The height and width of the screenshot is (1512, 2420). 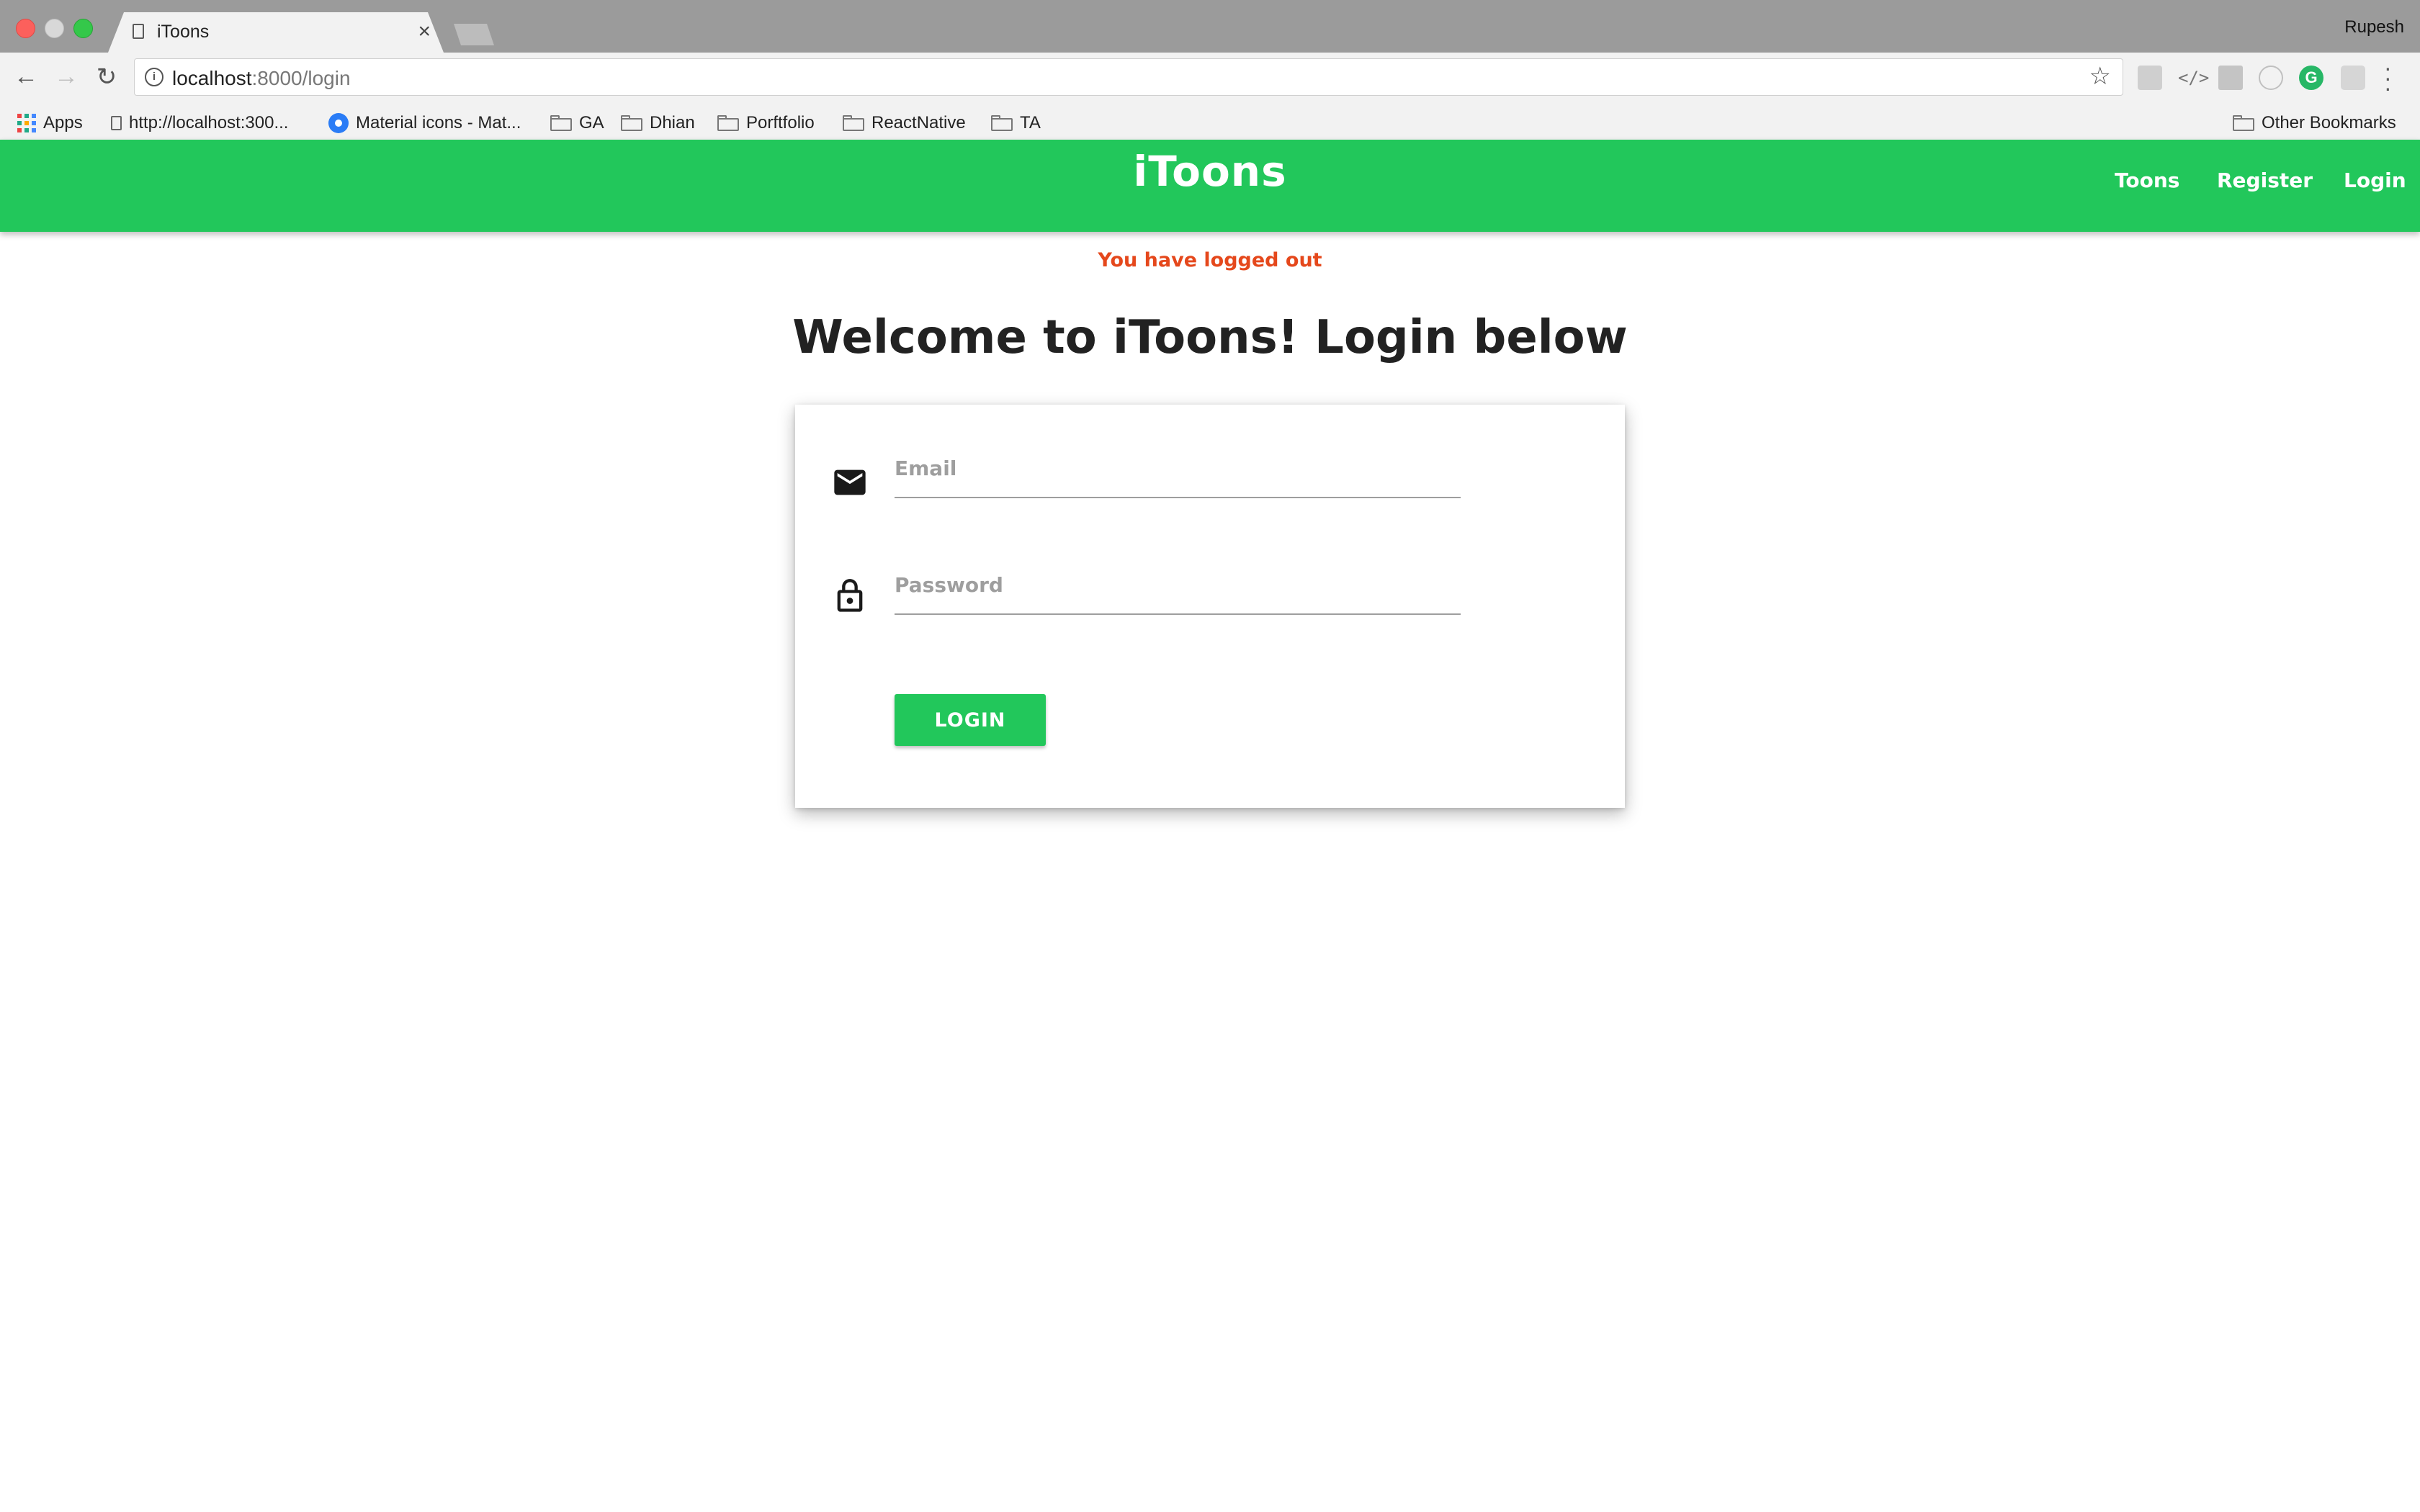 I want to click on window-maximize-button, so click(x=83, y=28).